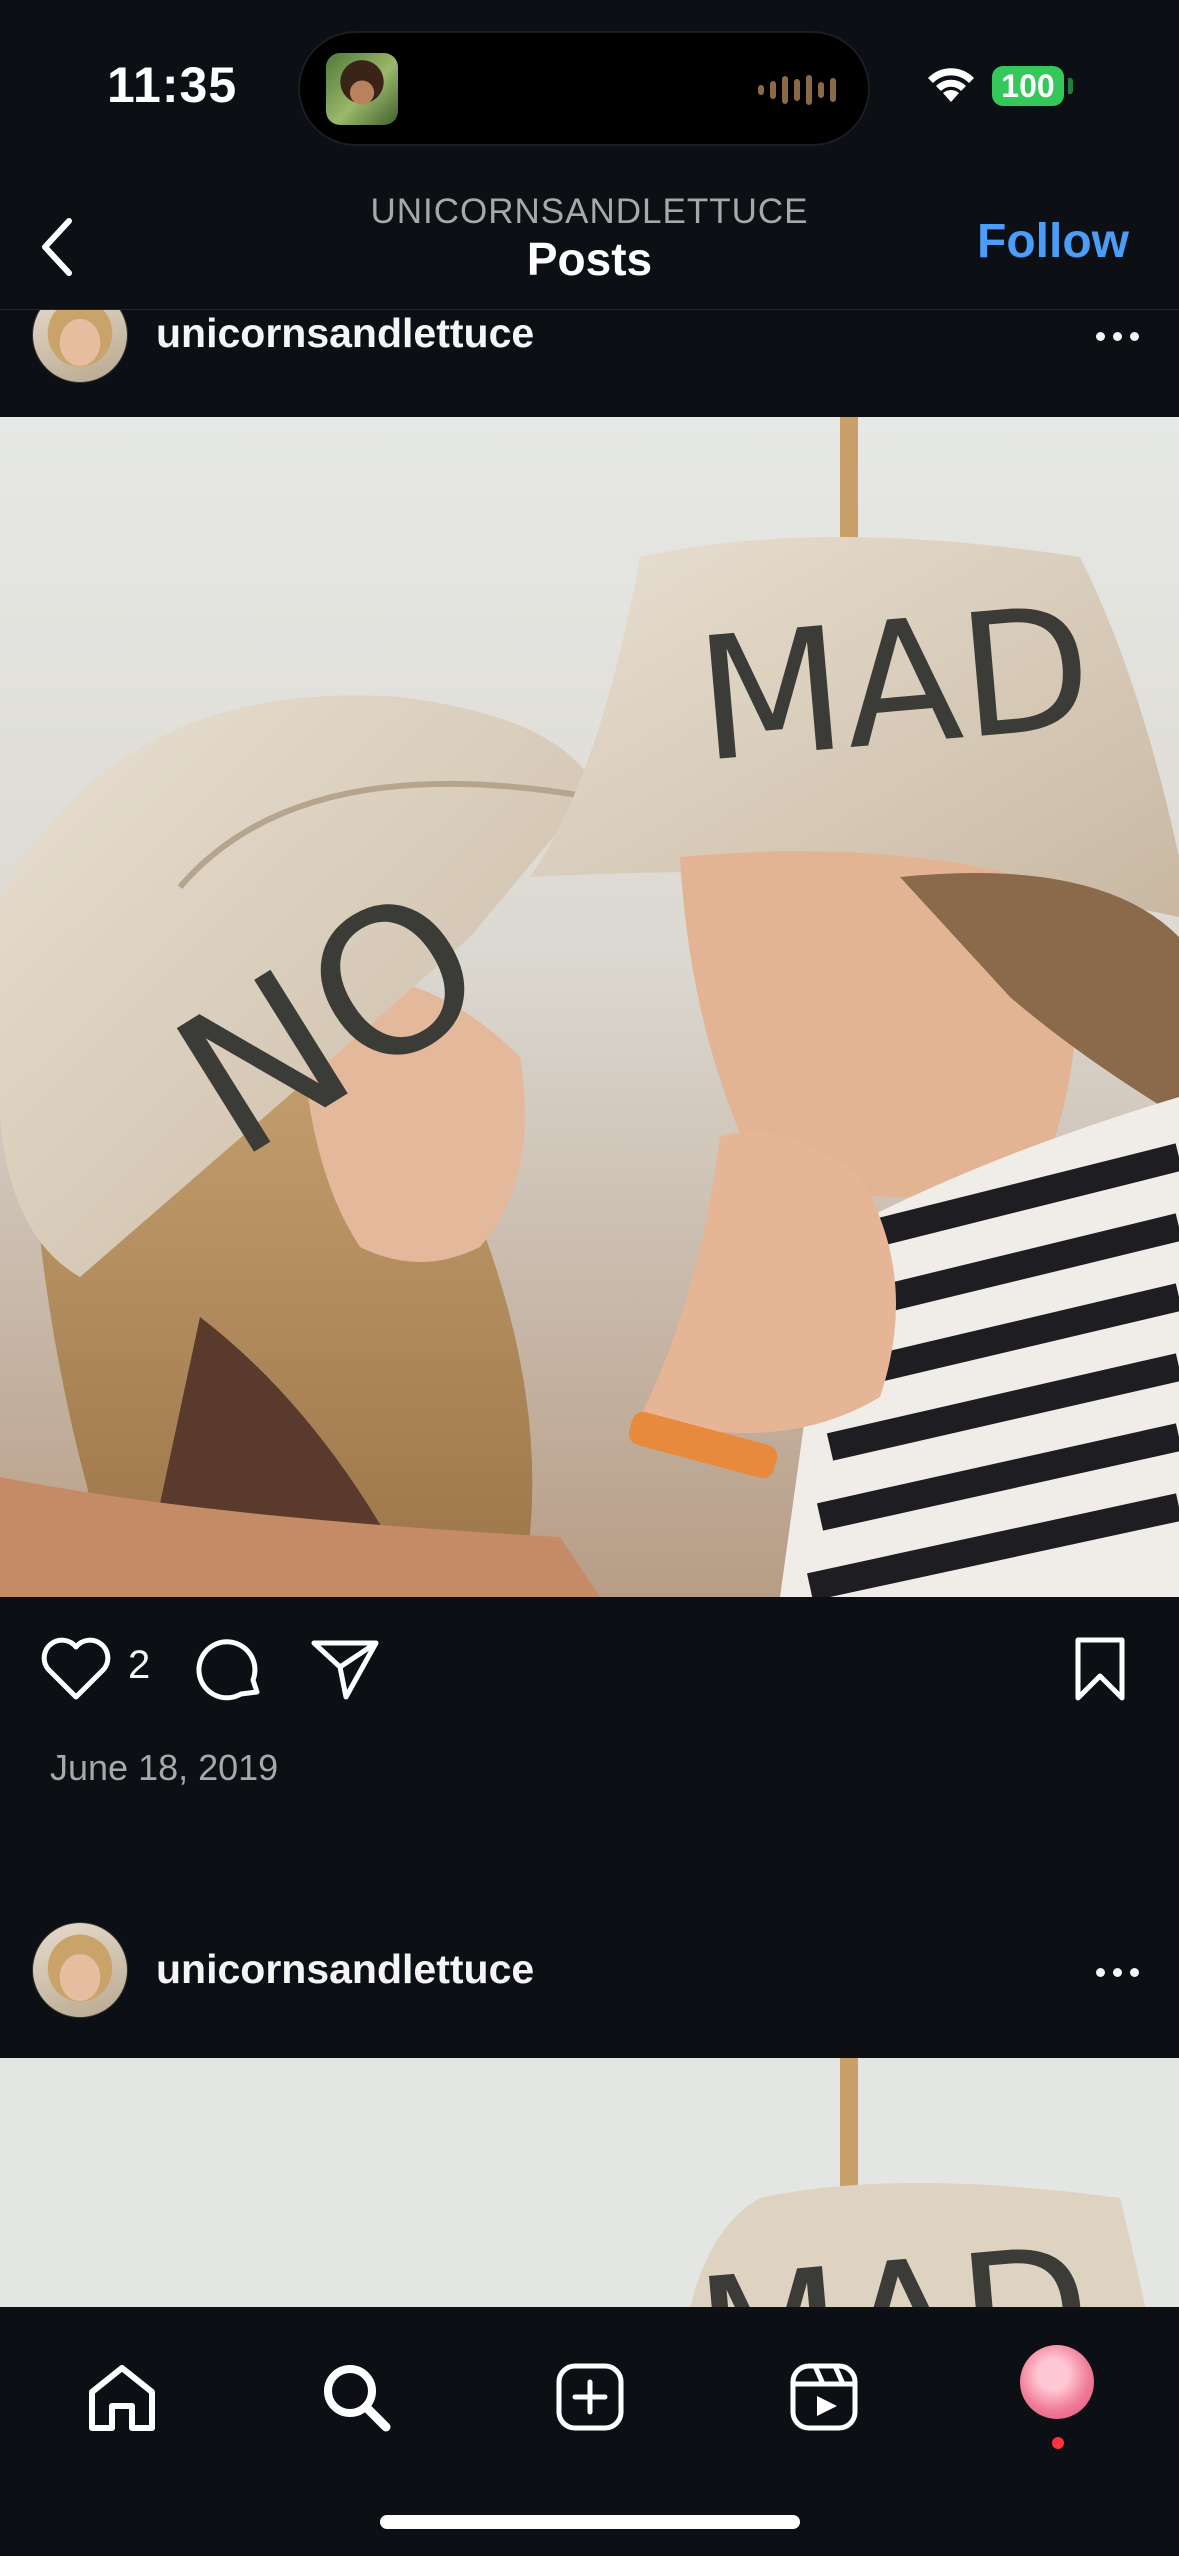 Image resolution: width=1179 pixels, height=2556 pixels. Describe the element at coordinates (589, 1672) in the screenshot. I see `post-actions: 2` at that location.